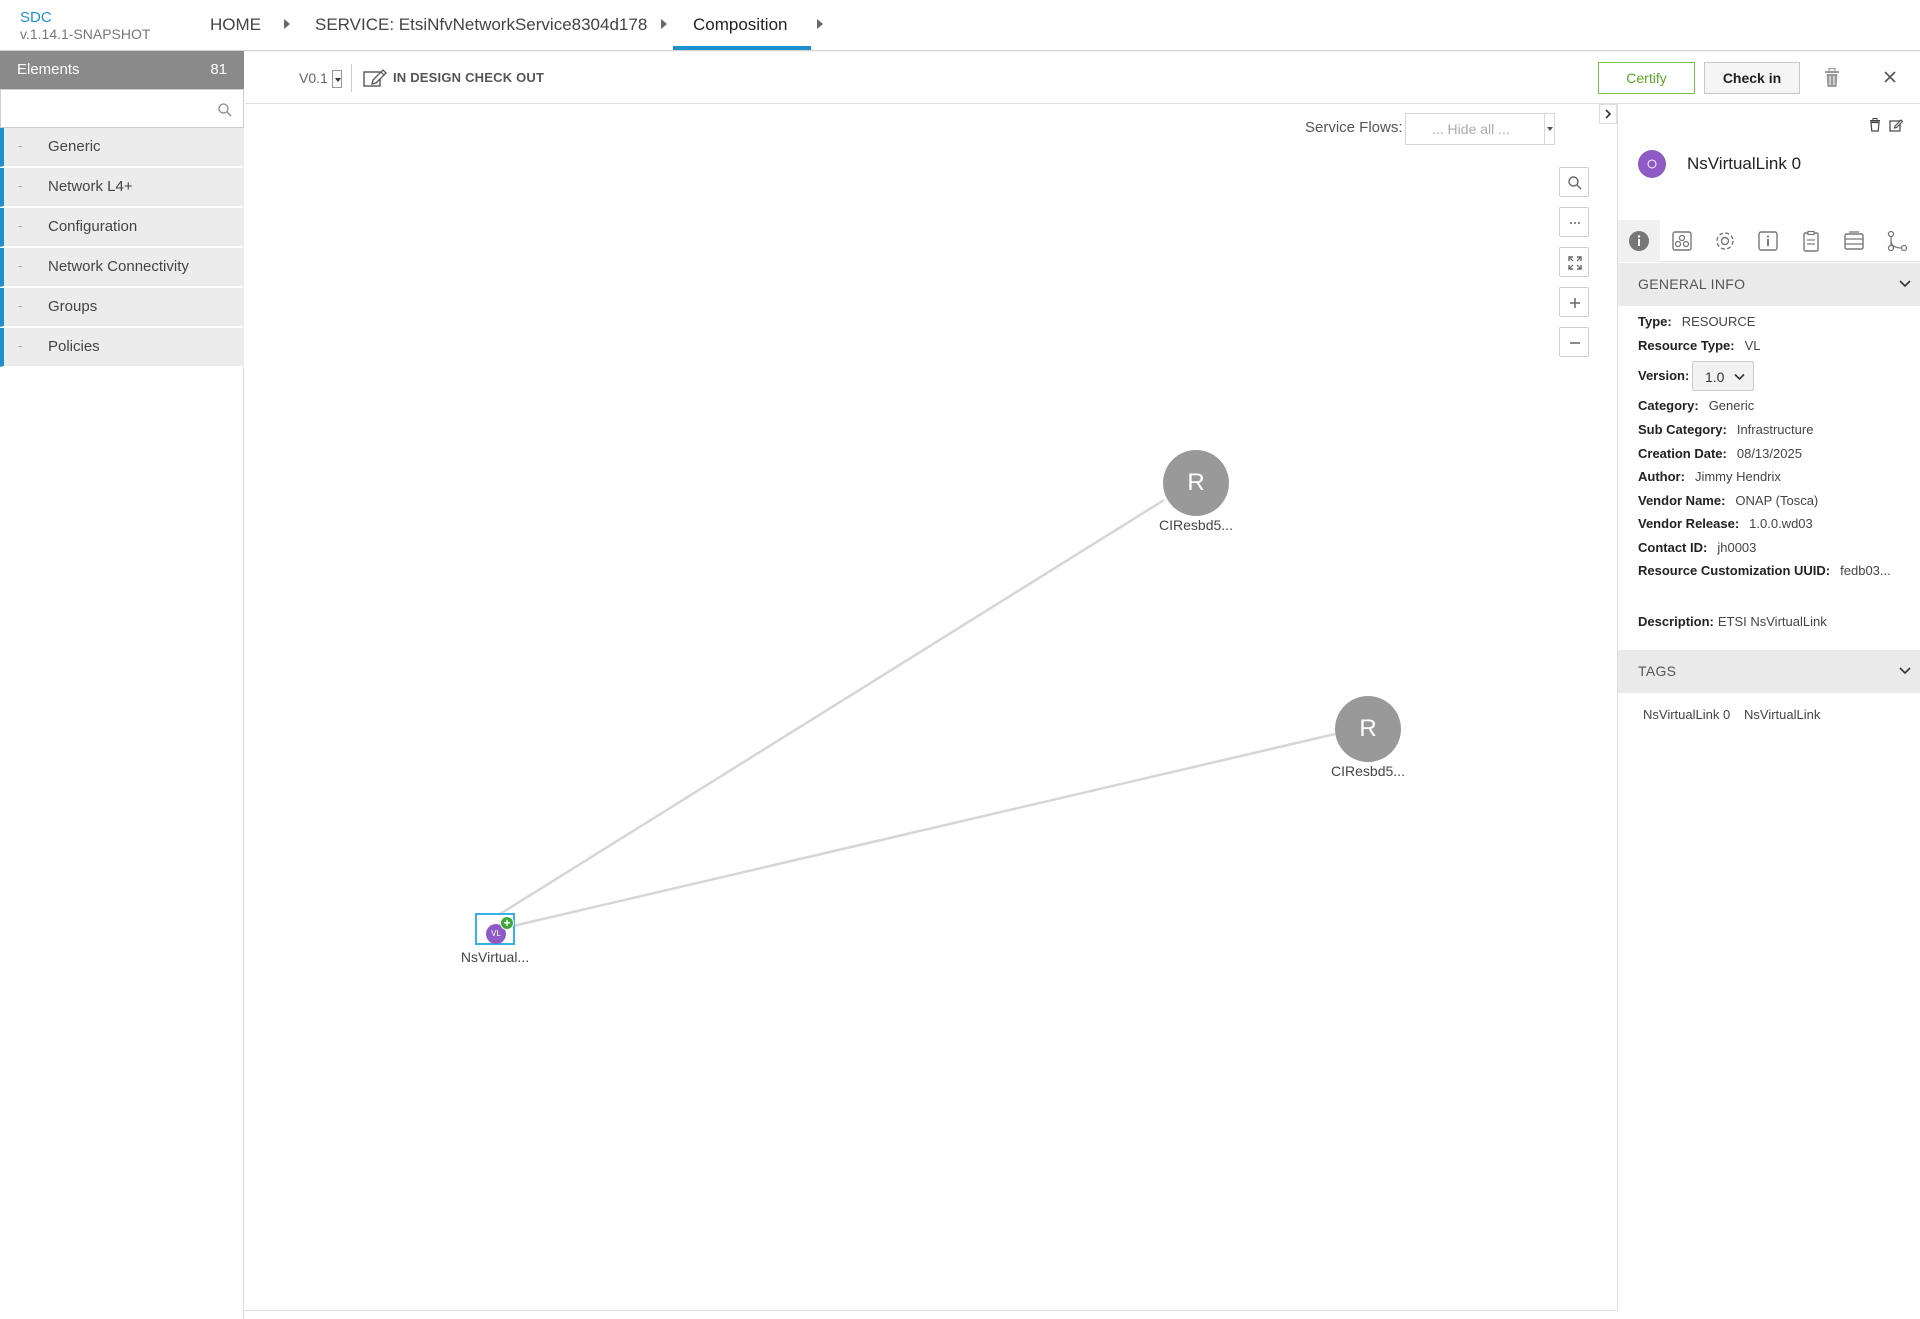 Image resolution: width=1920 pixels, height=1319 pixels. I want to click on canvas-search-button, so click(1574, 182).